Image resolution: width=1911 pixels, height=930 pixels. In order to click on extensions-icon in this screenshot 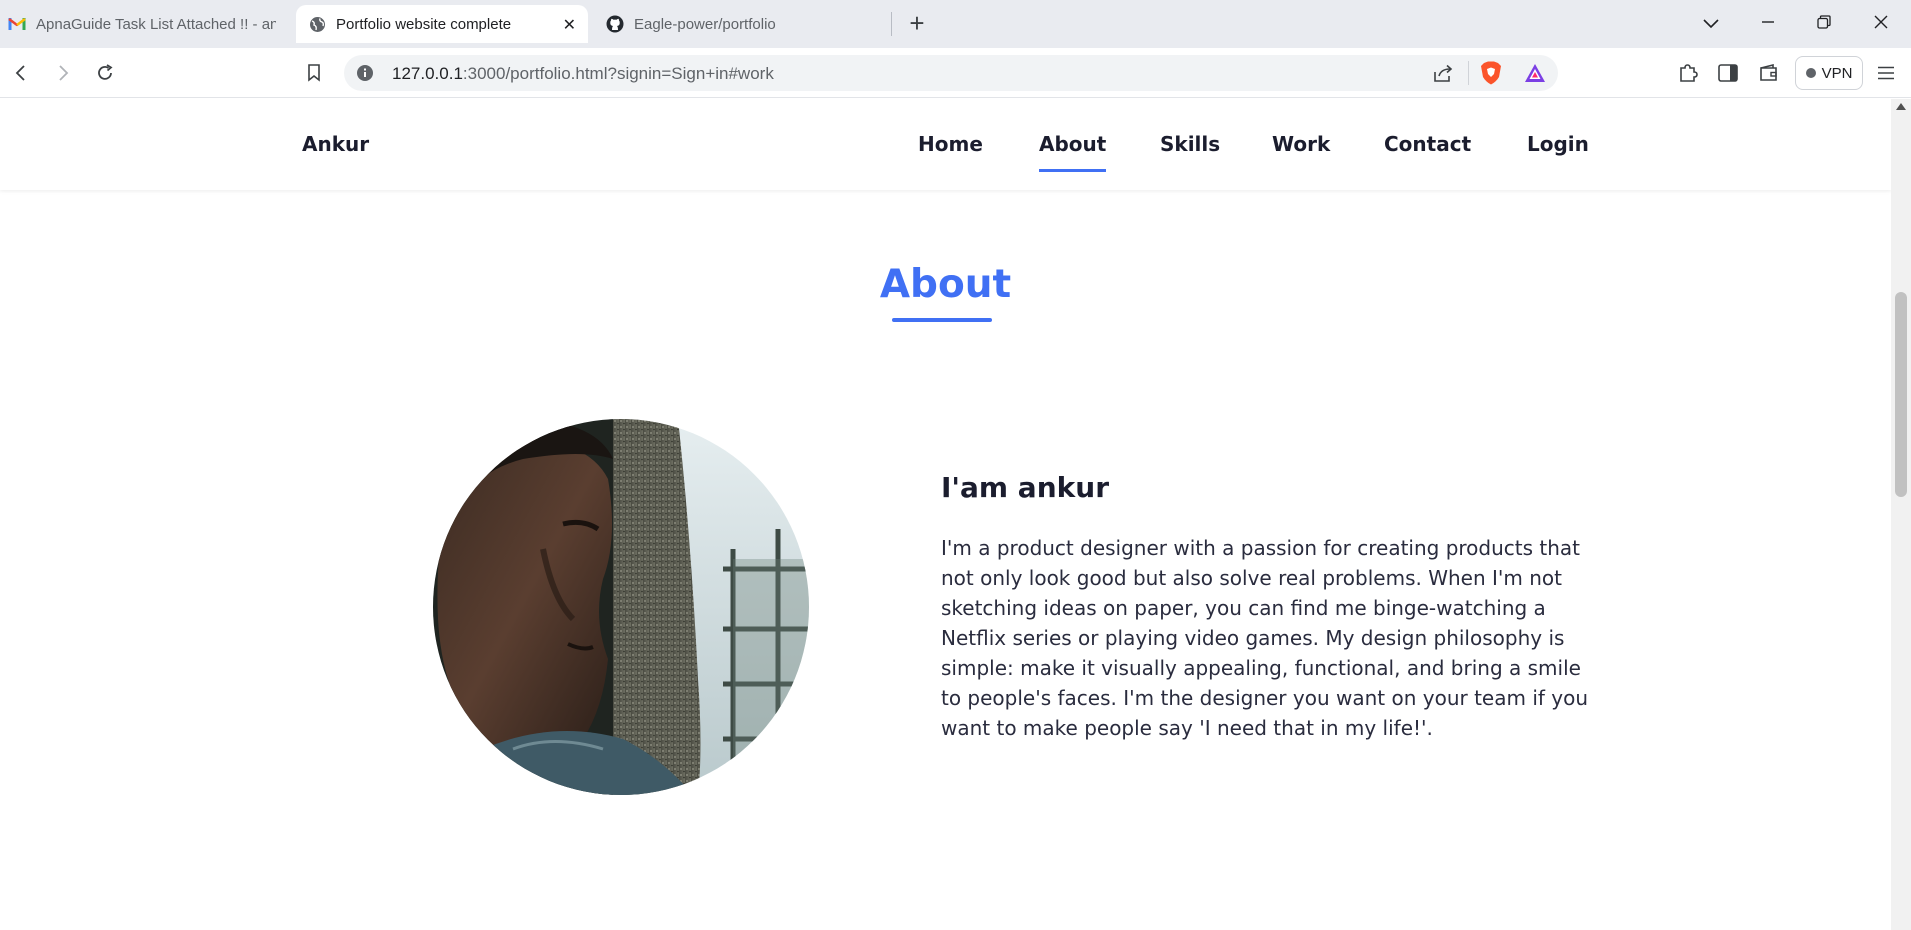, I will do `click(1688, 73)`.